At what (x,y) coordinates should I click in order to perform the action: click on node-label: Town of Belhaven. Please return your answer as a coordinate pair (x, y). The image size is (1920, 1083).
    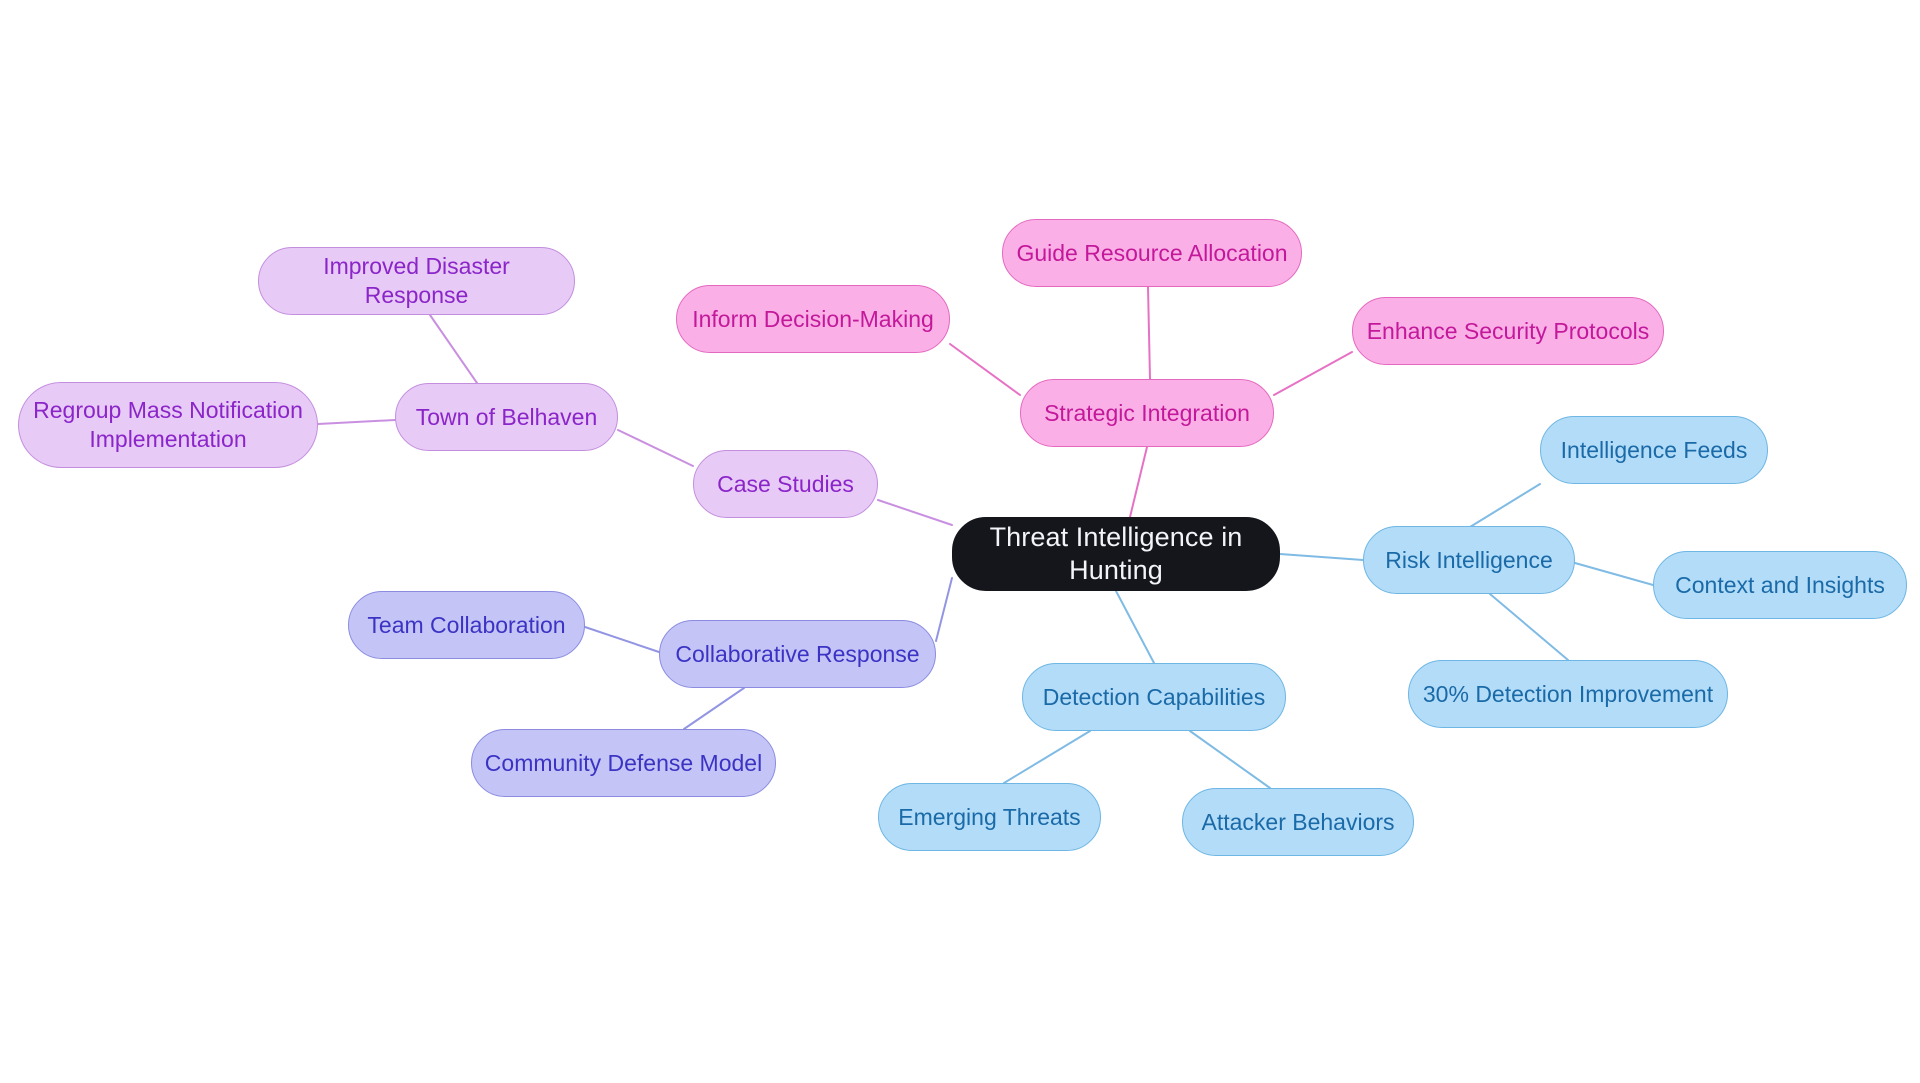
    Looking at the image, I should click on (506, 416).